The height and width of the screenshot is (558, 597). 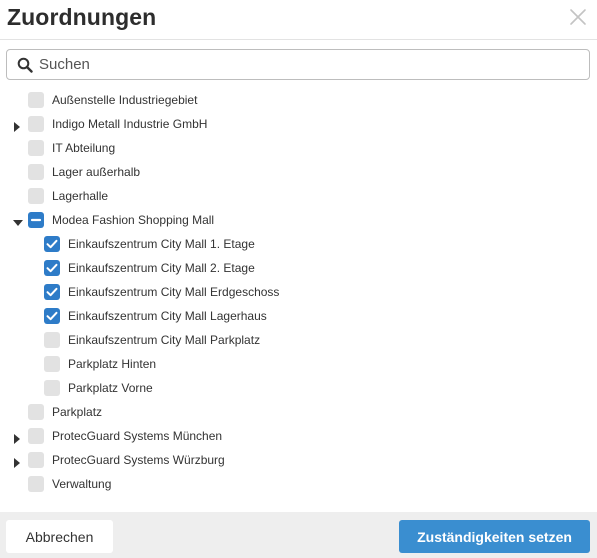 What do you see at coordinates (298, 388) in the screenshot?
I see `tree-item: Parkplatz Vorne` at bounding box center [298, 388].